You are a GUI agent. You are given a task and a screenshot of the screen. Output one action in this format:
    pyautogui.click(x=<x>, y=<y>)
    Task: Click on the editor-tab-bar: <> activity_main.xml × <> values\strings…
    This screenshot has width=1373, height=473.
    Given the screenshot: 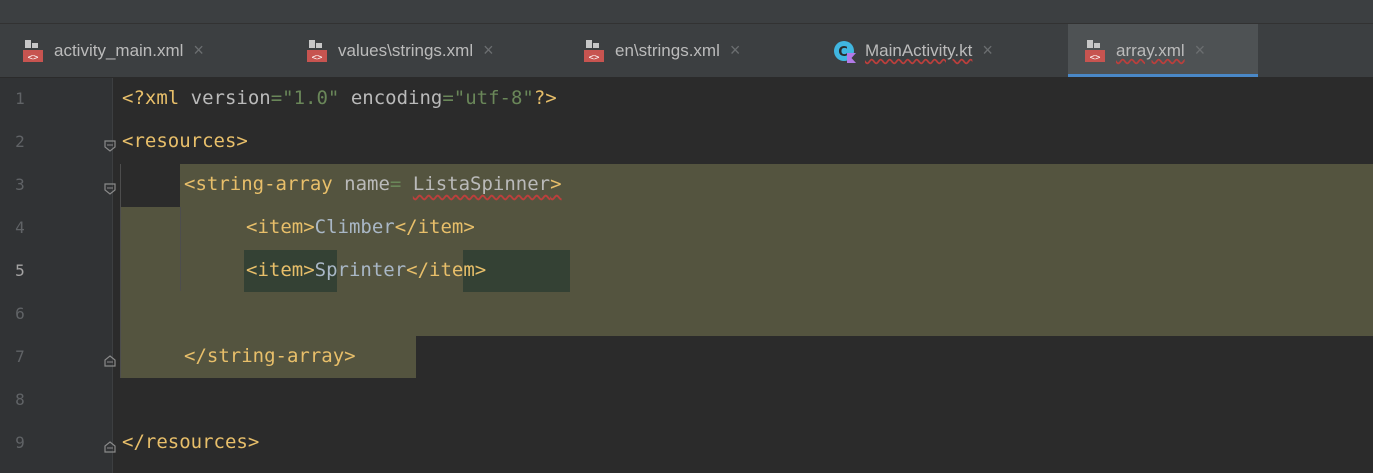 What is the action you would take?
    pyautogui.click(x=686, y=51)
    